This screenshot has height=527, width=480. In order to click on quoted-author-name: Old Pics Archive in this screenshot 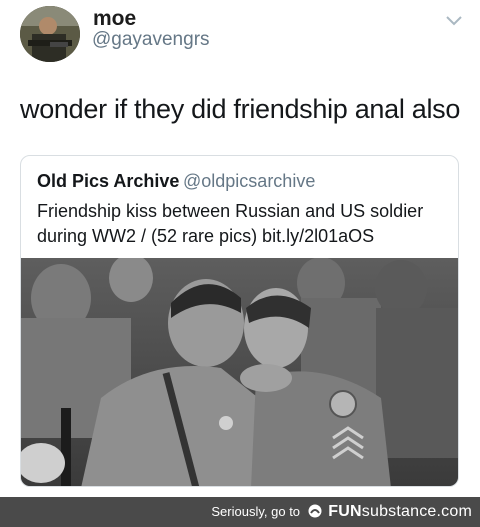, I will do `click(108, 181)`.